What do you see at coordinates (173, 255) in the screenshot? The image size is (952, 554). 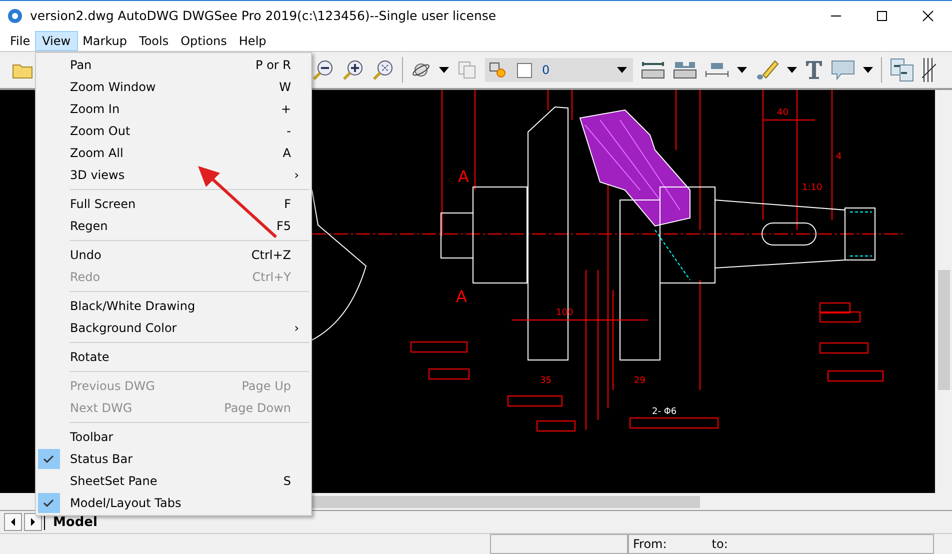 I see `menu-entry: Undo Ctrl+Z` at bounding box center [173, 255].